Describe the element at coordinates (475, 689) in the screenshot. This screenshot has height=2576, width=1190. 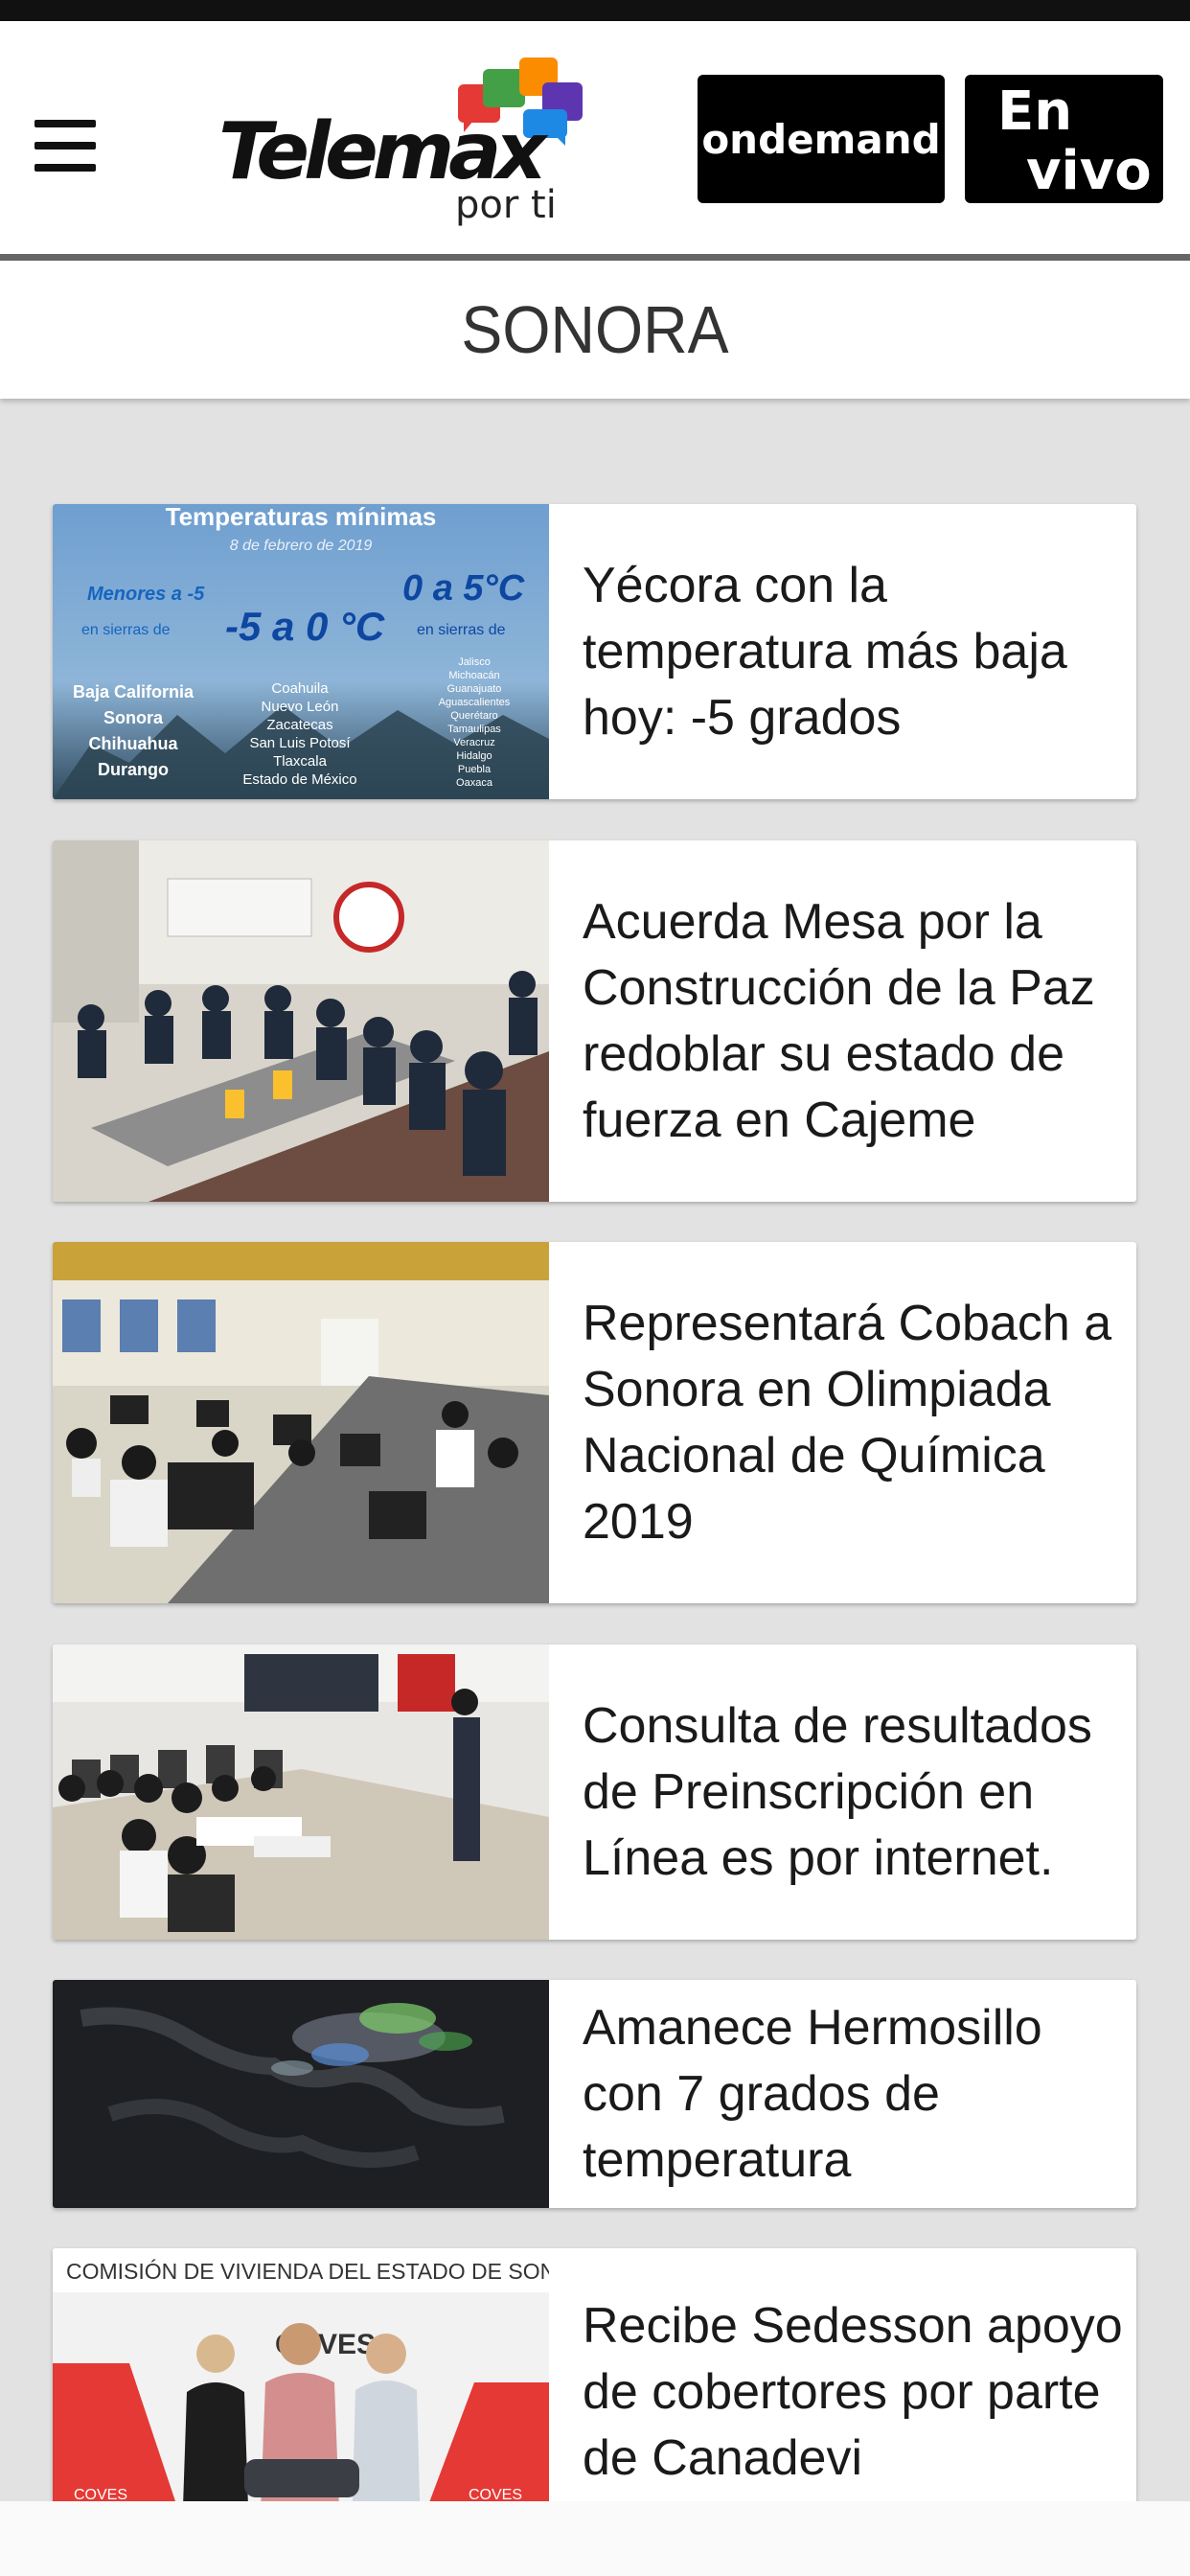
I see `thumb-right-state: Guanajuato` at that location.